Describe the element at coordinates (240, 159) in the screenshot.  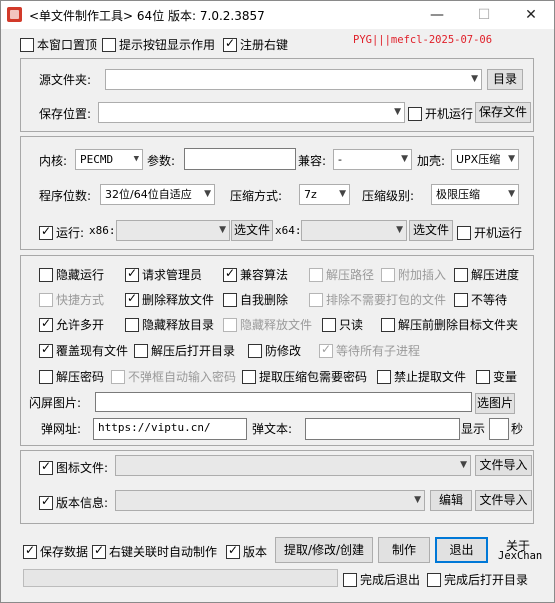
I see `params-input` at that location.